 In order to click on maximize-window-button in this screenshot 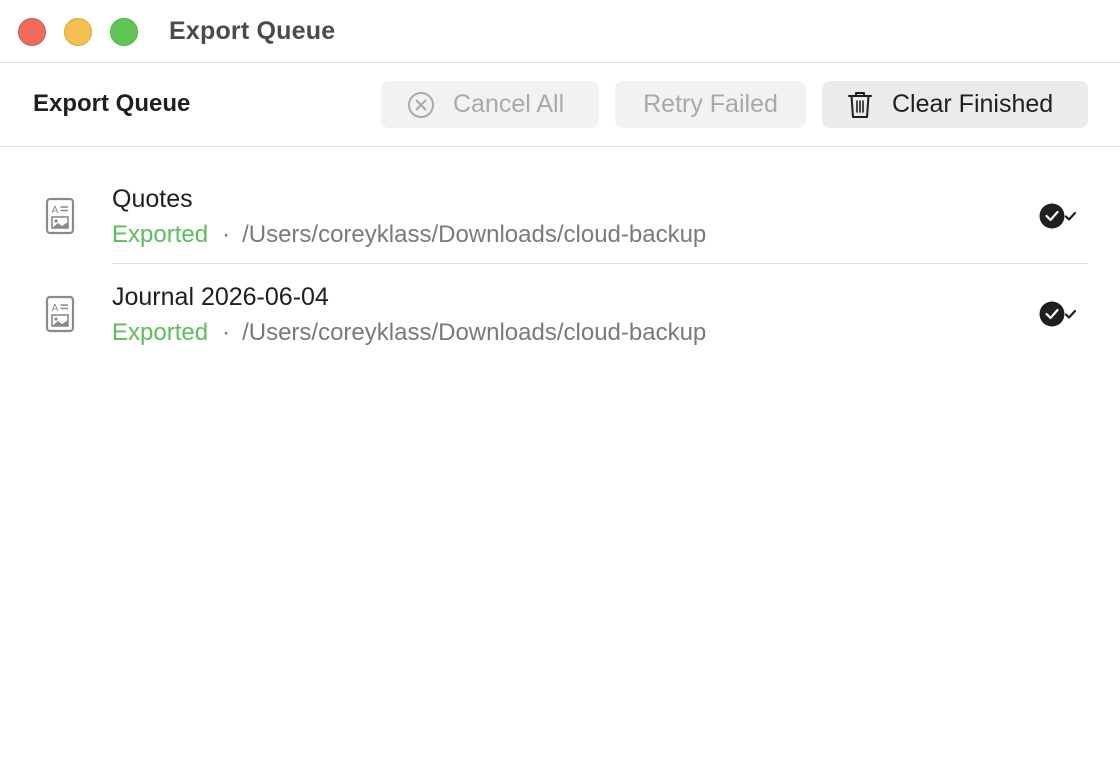, I will do `click(124, 32)`.